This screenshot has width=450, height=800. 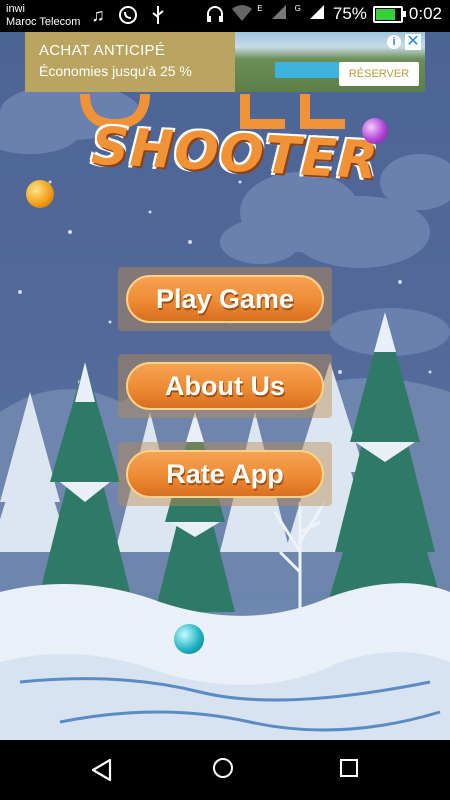 What do you see at coordinates (215, 14) in the screenshot?
I see `headset-icon` at bounding box center [215, 14].